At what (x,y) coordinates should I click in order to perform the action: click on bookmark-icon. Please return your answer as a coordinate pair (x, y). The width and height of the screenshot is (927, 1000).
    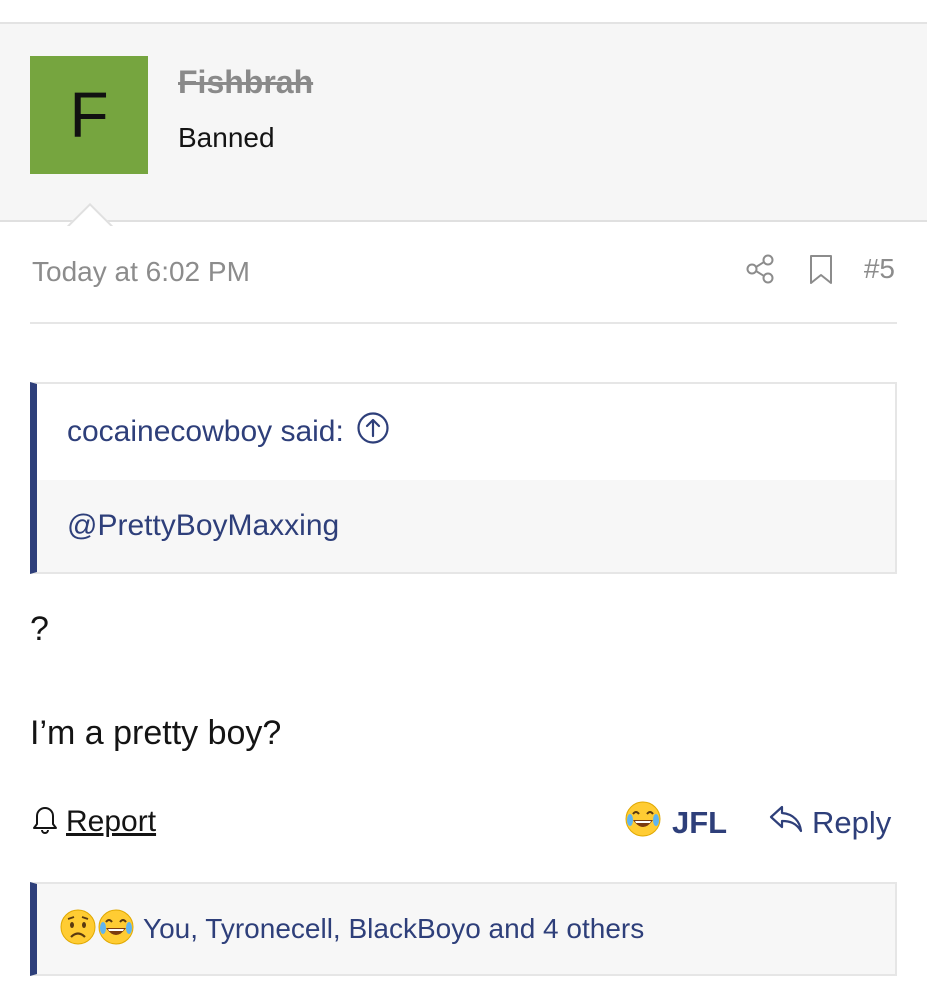
    Looking at the image, I should click on (821, 269).